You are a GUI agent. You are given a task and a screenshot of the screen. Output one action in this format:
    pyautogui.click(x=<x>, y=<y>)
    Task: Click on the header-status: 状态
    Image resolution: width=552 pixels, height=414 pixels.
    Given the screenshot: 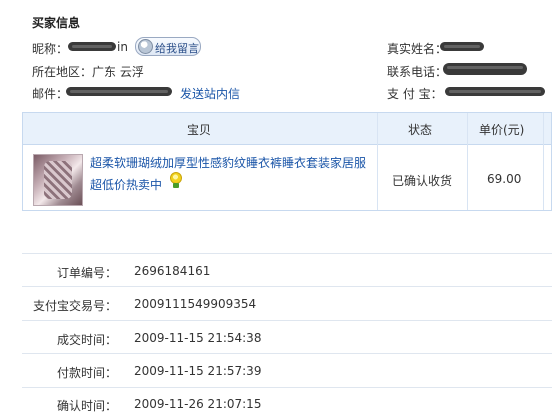 What is the action you would take?
    pyautogui.click(x=420, y=130)
    